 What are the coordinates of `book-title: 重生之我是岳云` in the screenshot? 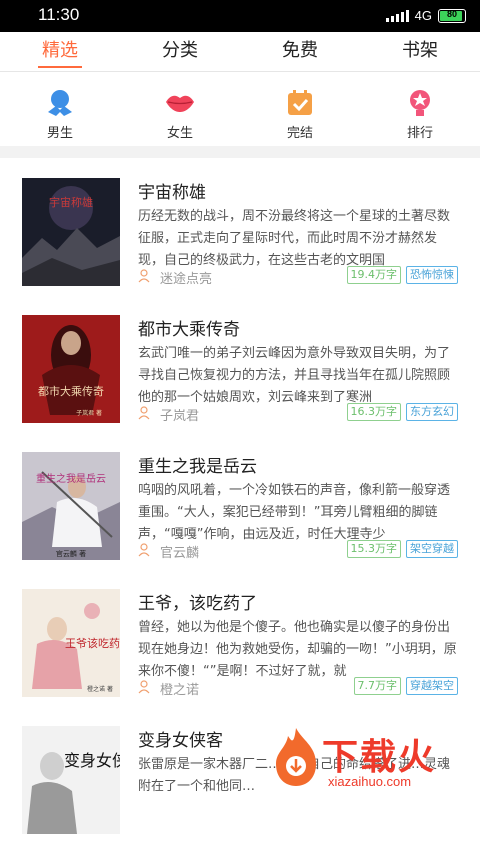 It's located at (197, 464).